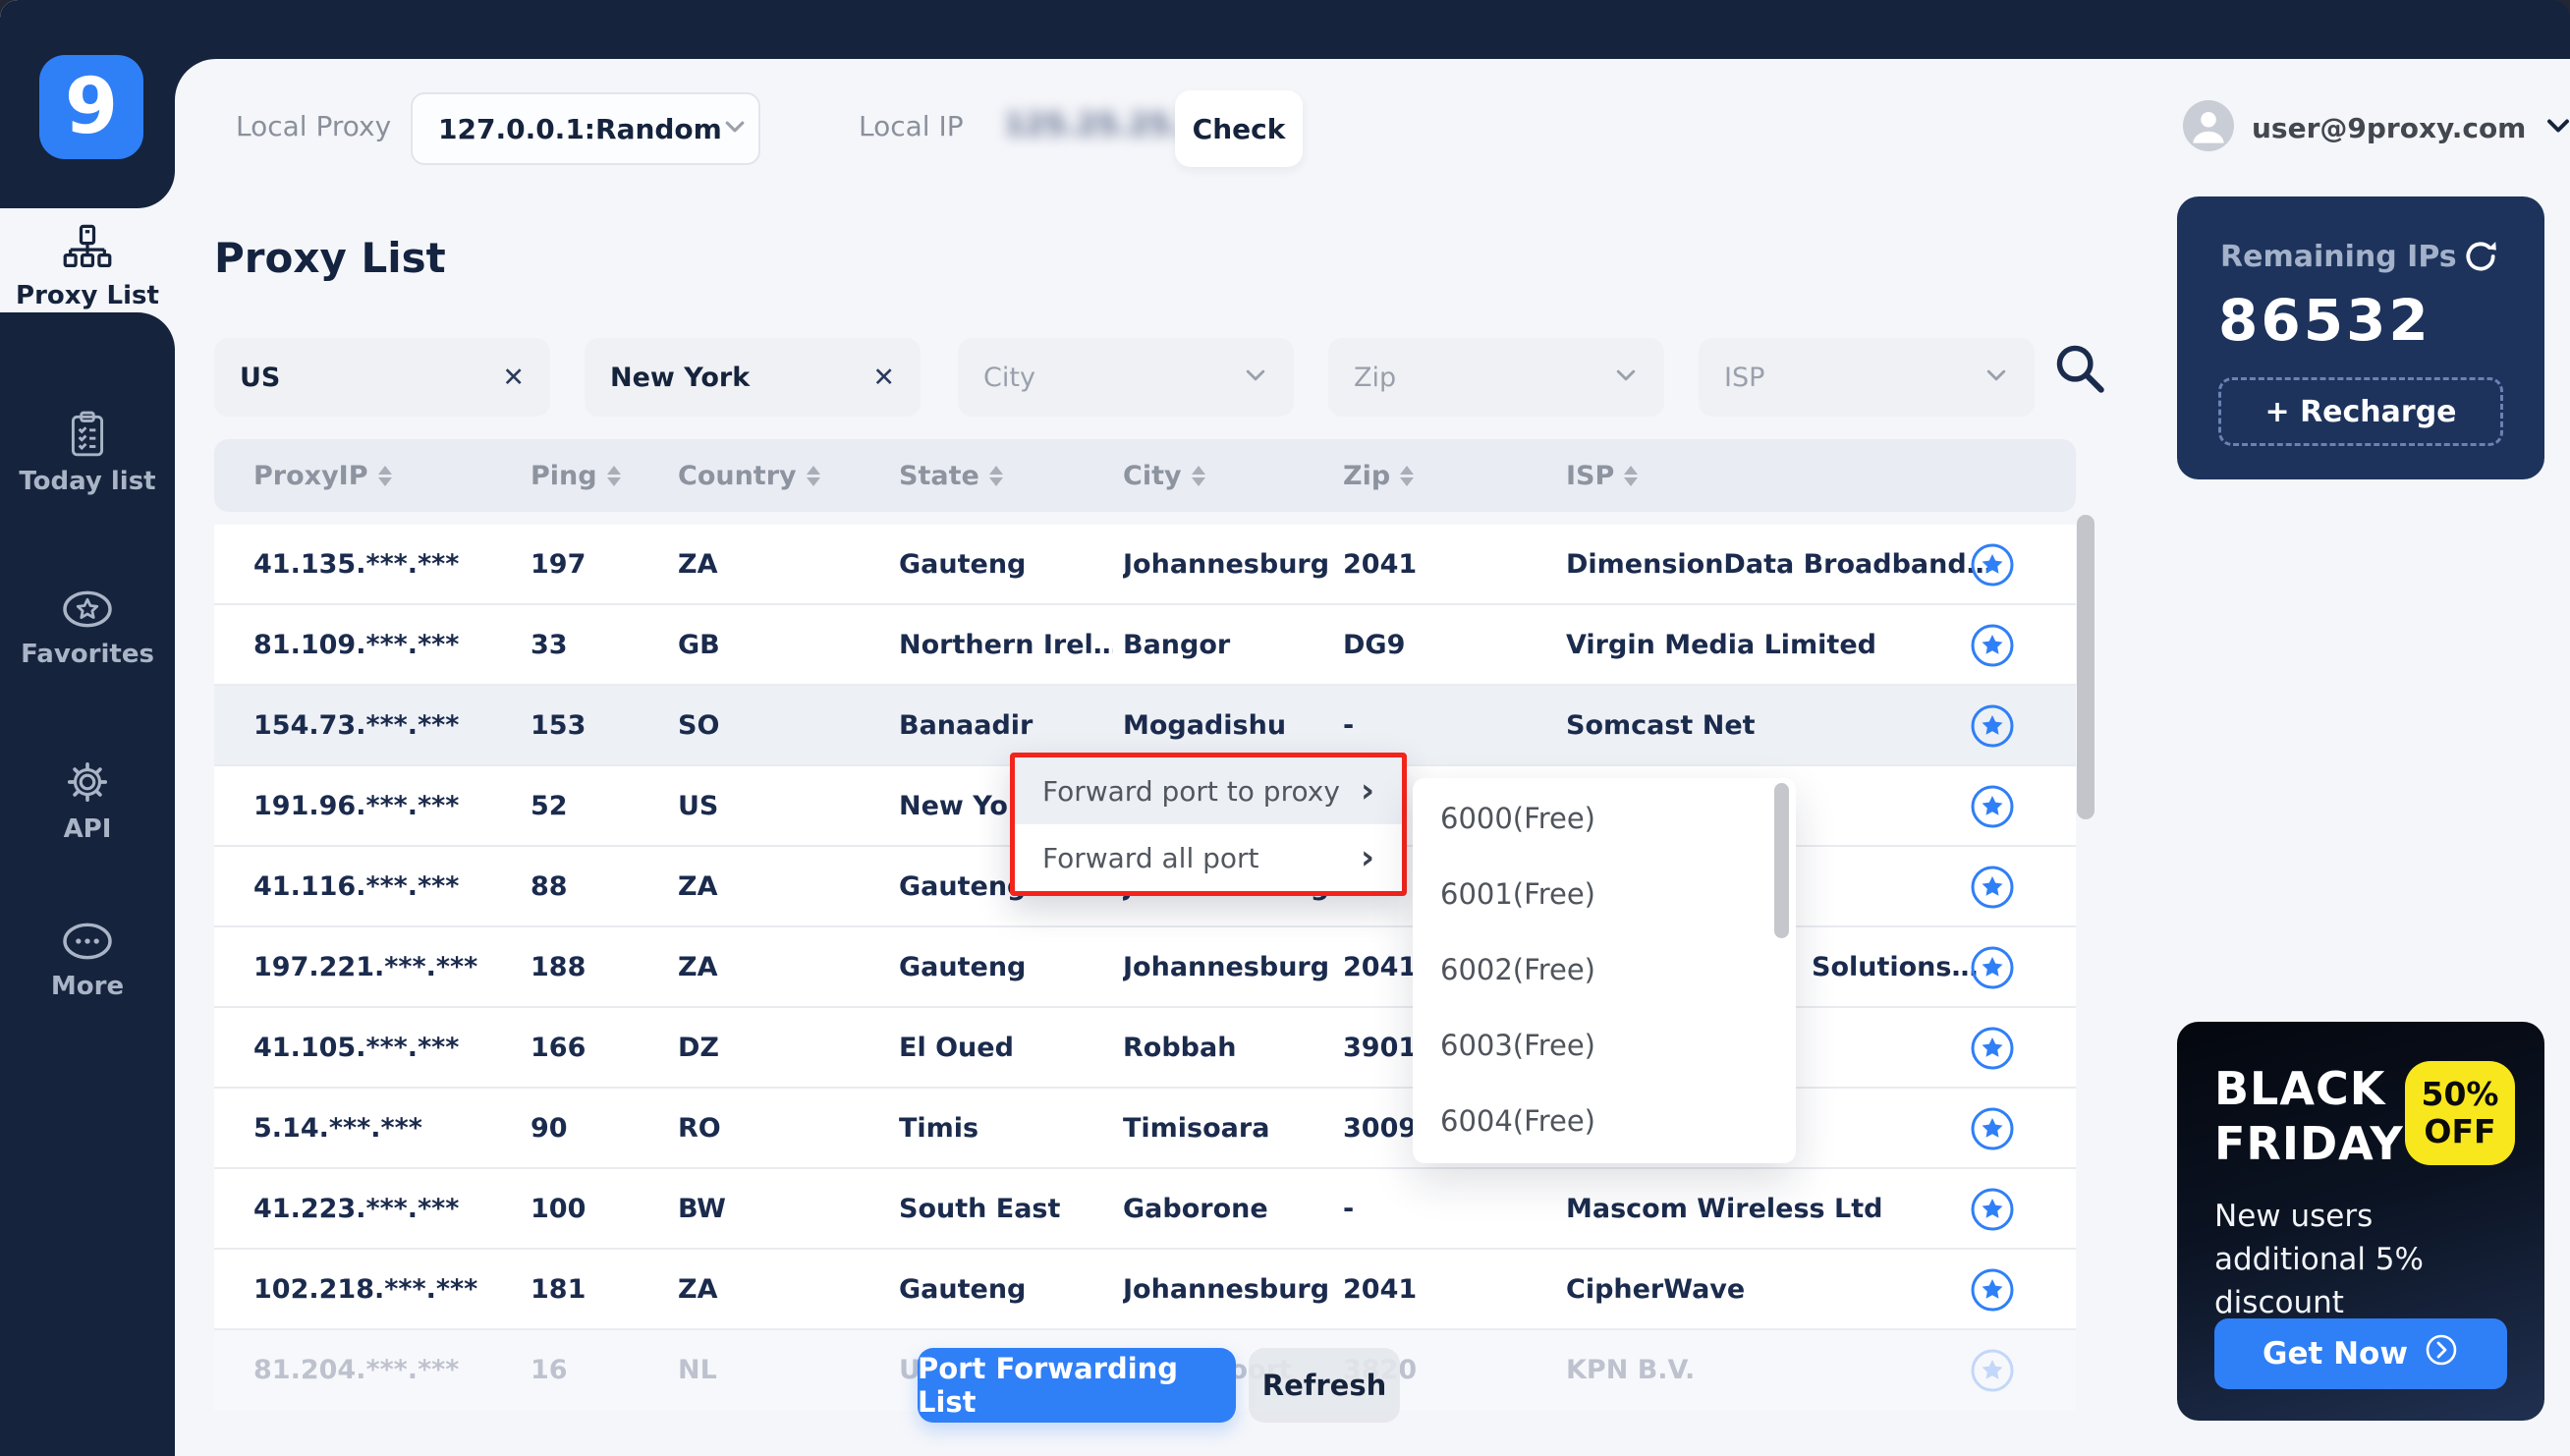 The height and width of the screenshot is (1456, 2570). Describe the element at coordinates (2208, 127) in the screenshot. I see `avatar` at that location.